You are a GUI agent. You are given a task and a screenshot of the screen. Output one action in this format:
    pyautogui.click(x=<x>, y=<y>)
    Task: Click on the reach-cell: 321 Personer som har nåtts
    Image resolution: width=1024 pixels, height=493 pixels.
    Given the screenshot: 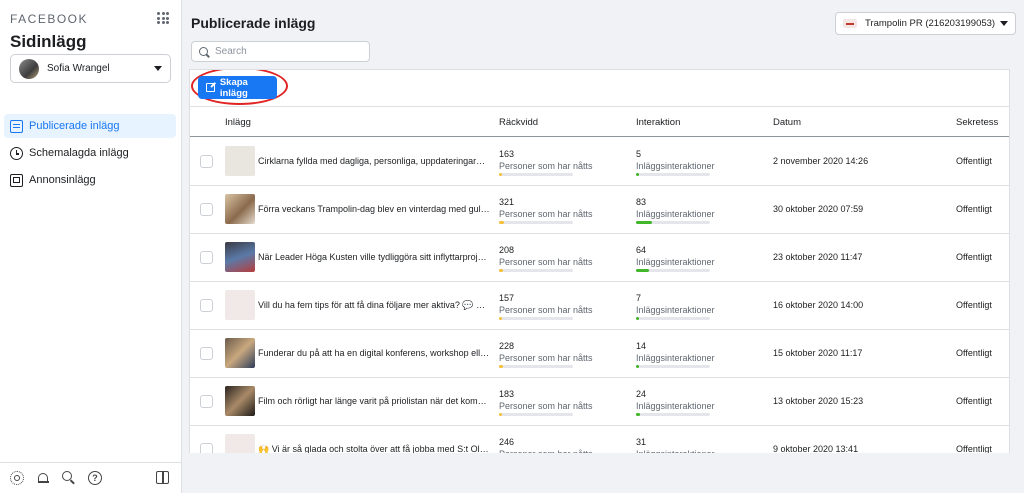 What is the action you would take?
    pyautogui.click(x=546, y=210)
    